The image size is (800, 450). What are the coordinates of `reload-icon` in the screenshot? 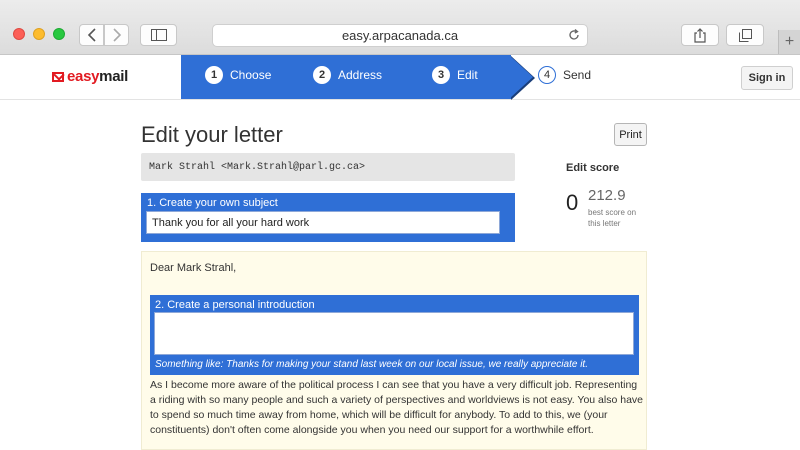 It's located at (574, 35).